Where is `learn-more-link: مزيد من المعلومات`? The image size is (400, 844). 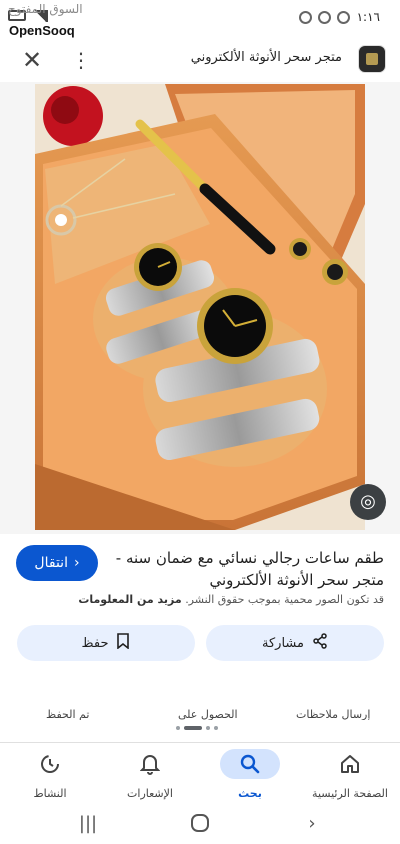 learn-more-link: مزيد من المعلومات is located at coordinates (129, 599).